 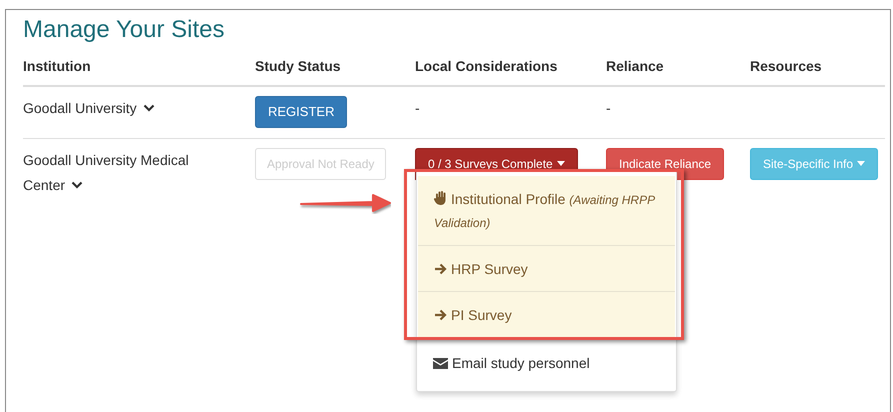 I want to click on menu-item: PI Survey, so click(x=546, y=314).